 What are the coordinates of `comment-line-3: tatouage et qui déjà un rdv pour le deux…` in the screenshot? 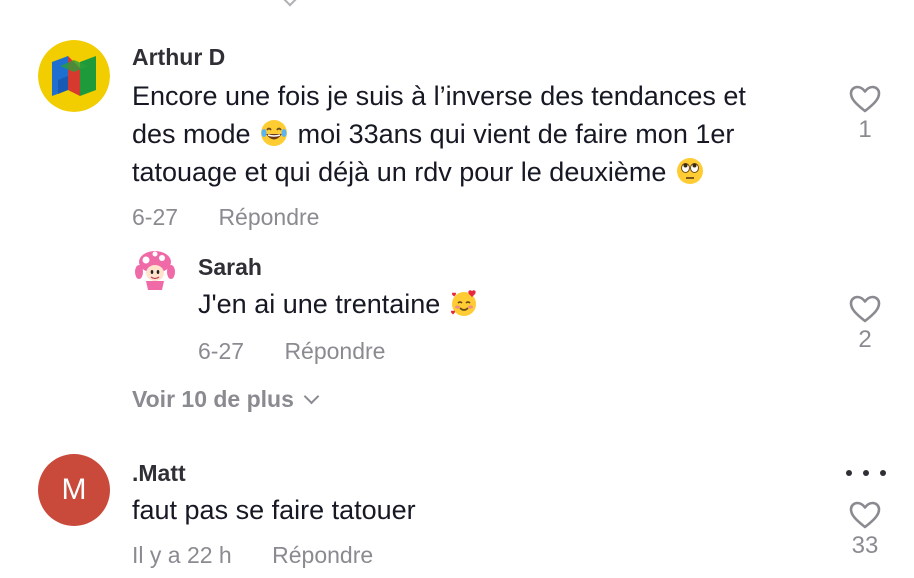 It's located at (419, 172).